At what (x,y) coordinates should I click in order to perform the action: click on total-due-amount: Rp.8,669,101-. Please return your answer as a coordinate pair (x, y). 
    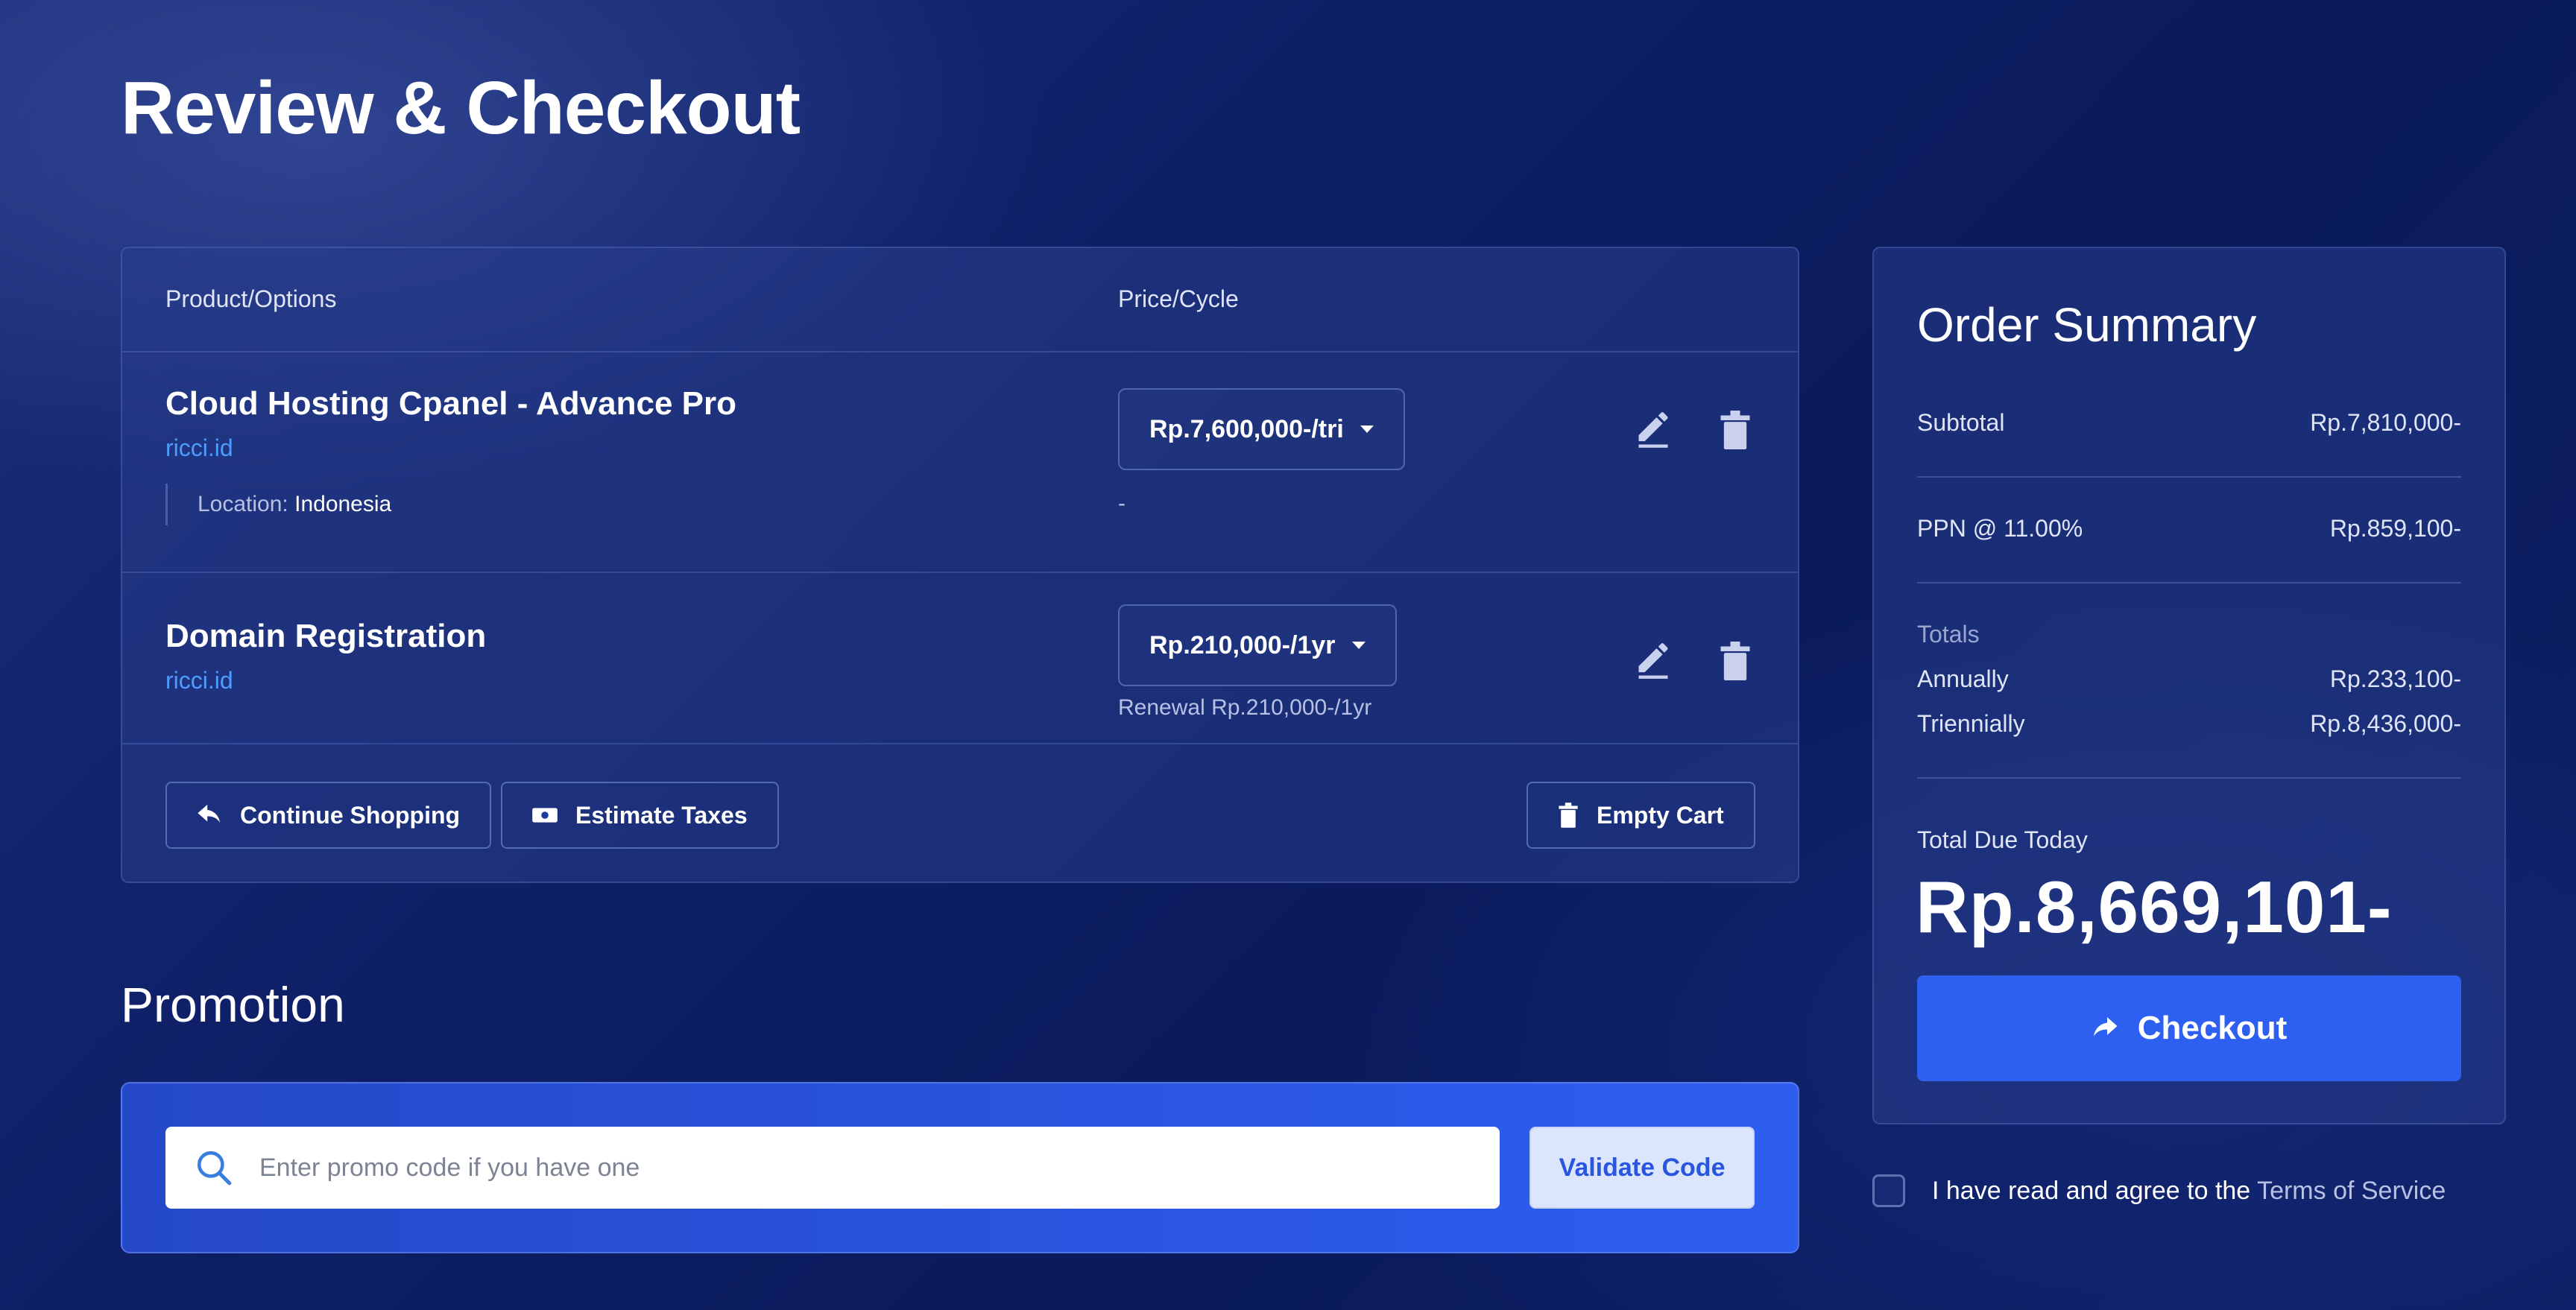
    Looking at the image, I should click on (2154, 907).